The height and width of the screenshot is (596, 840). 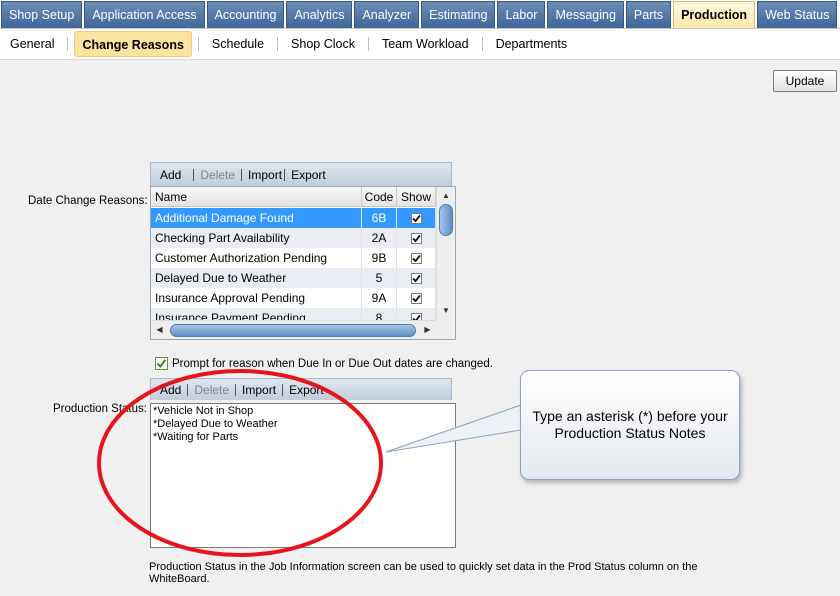 What do you see at coordinates (133, 44) in the screenshot?
I see `subtab-change-reasons: Change Reasons` at bounding box center [133, 44].